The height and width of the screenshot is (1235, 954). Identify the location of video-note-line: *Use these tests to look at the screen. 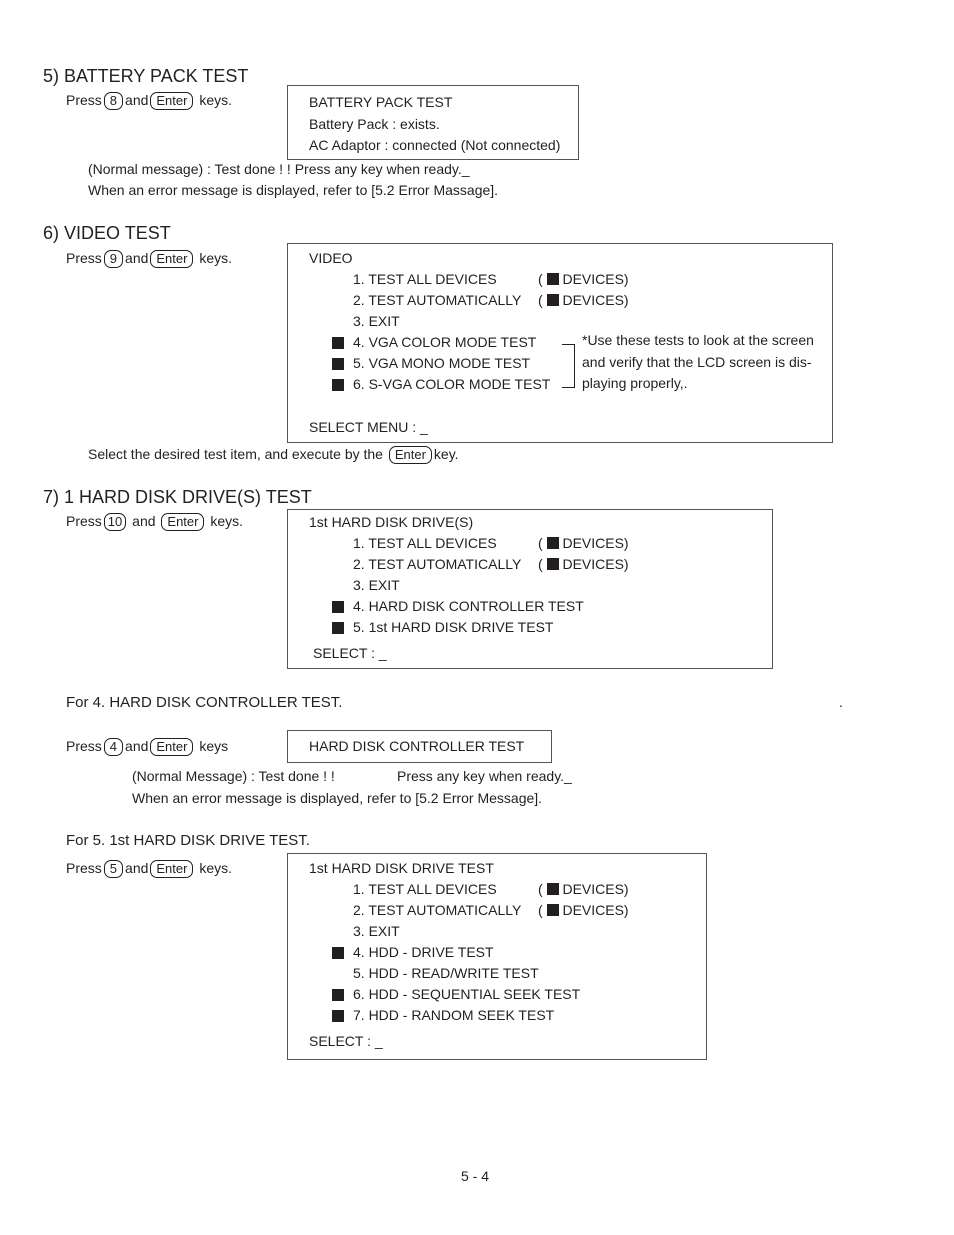
(698, 340).